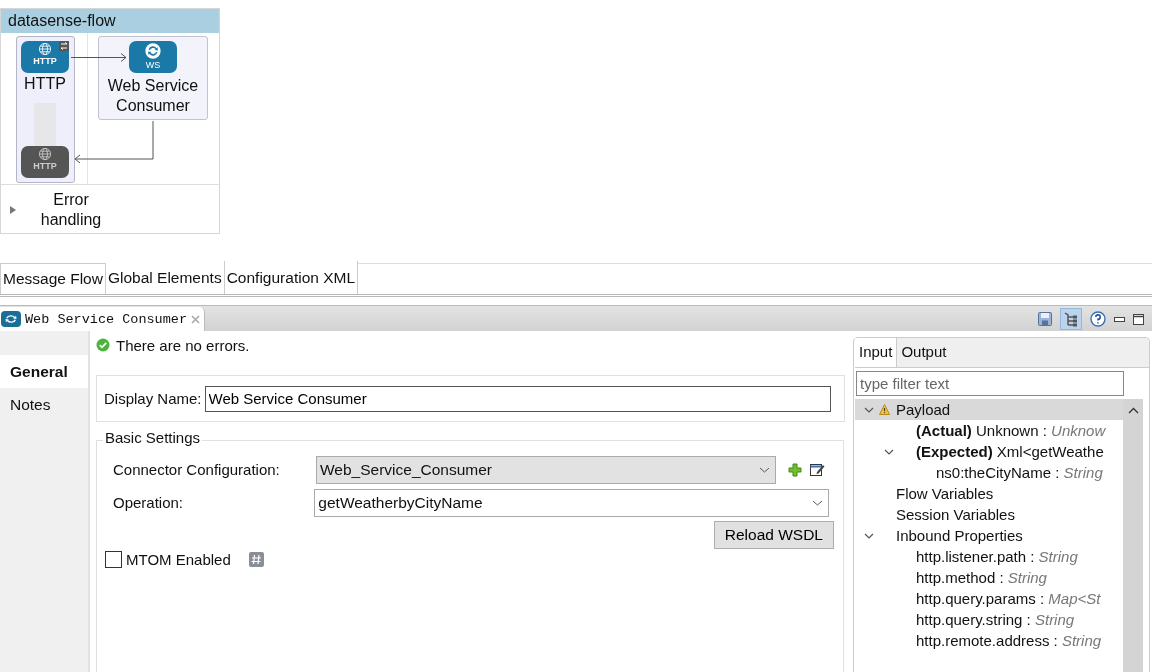 Image resolution: width=1152 pixels, height=672 pixels. I want to click on error-handling-label: Error handling, so click(71, 209).